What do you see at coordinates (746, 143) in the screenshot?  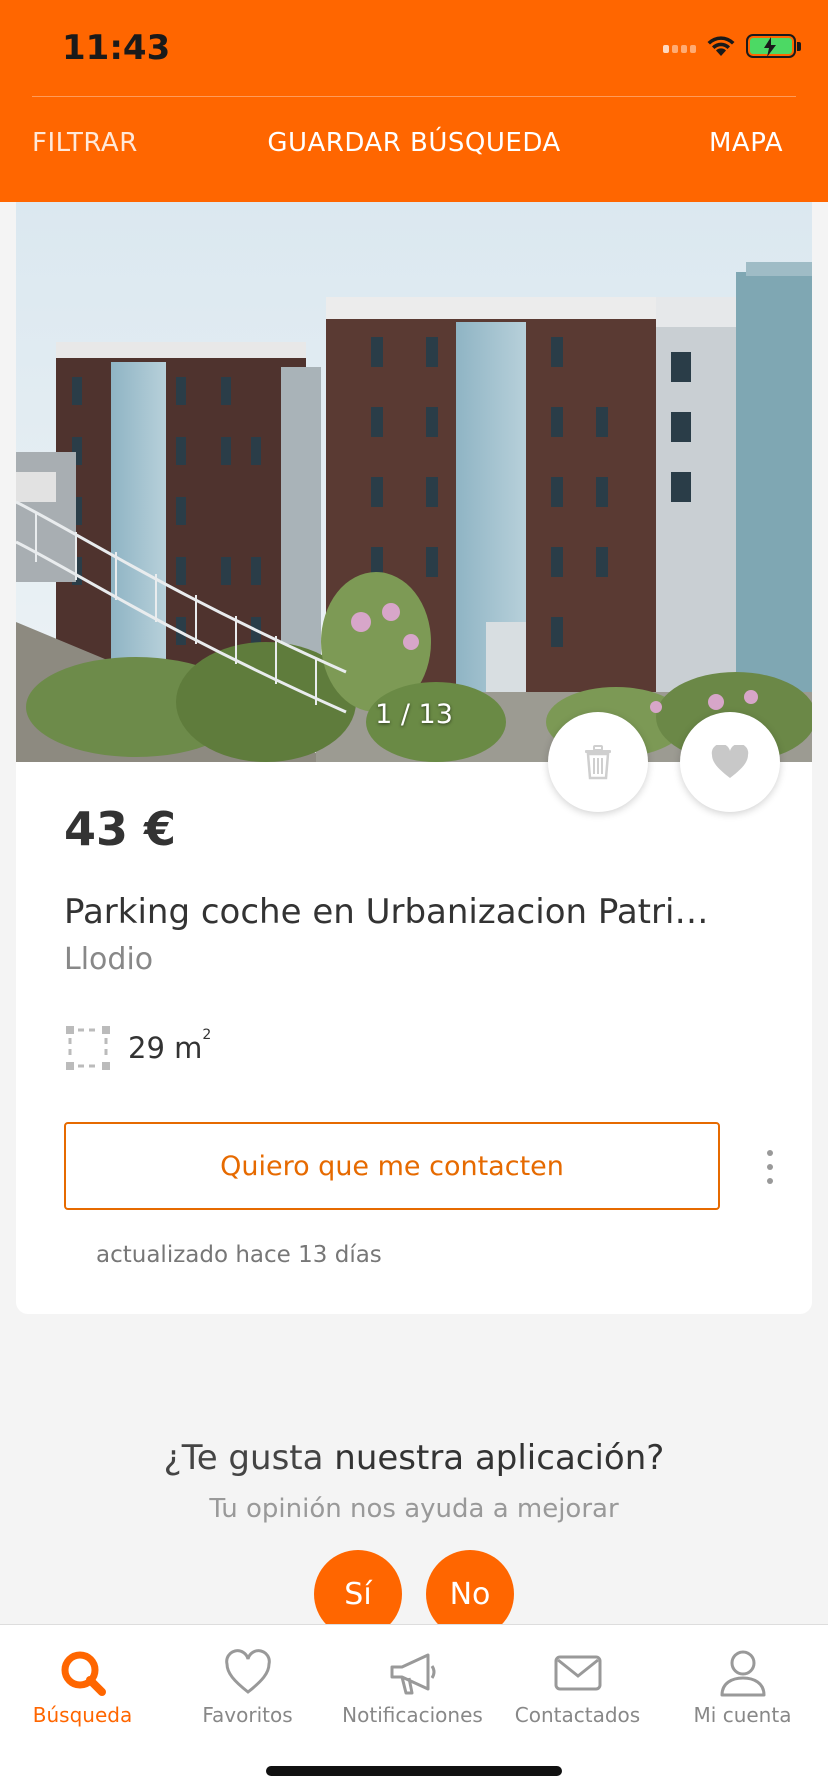 I see `map-button: MAPA` at bounding box center [746, 143].